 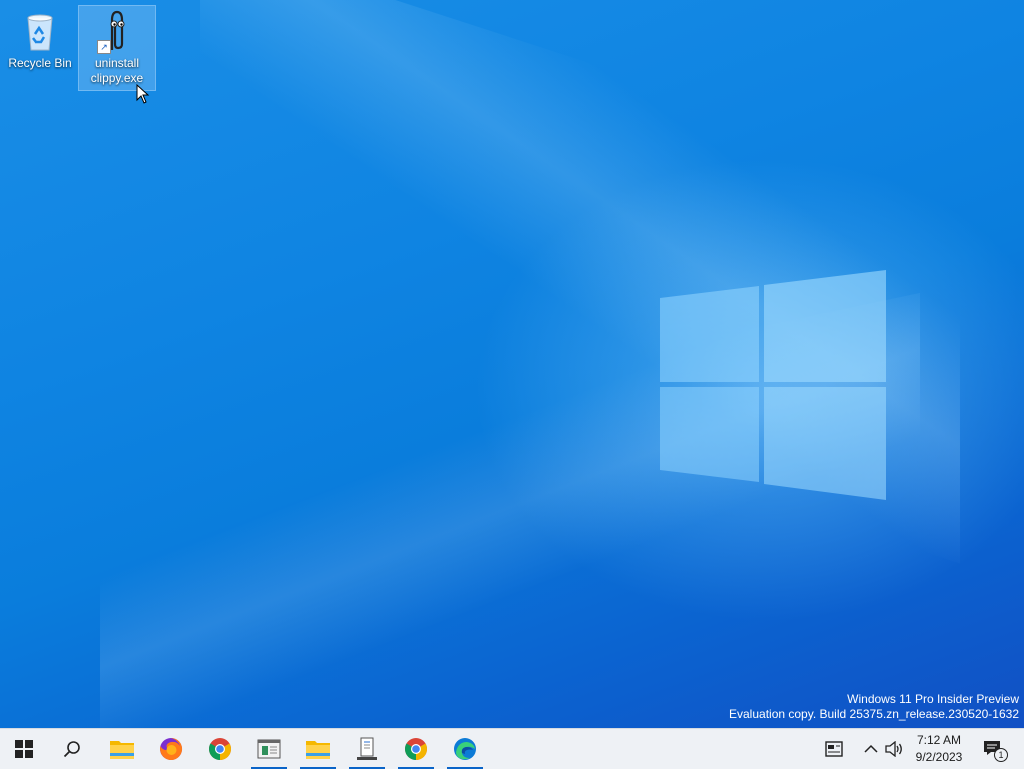 What do you see at coordinates (117, 63) in the screenshot?
I see `desktop-icon-label: uninstall` at bounding box center [117, 63].